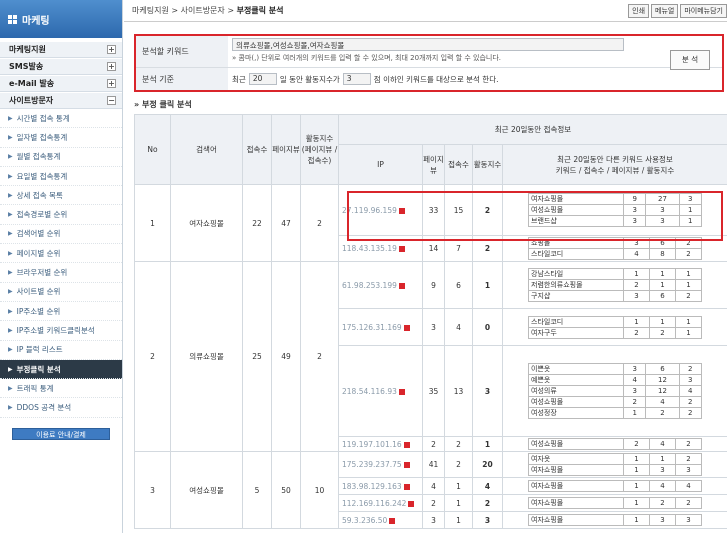 The image size is (727, 533). What do you see at coordinates (61, 350) in the screenshot?
I see `sidebar-item: ▶ IP 블럭 리스트` at bounding box center [61, 350].